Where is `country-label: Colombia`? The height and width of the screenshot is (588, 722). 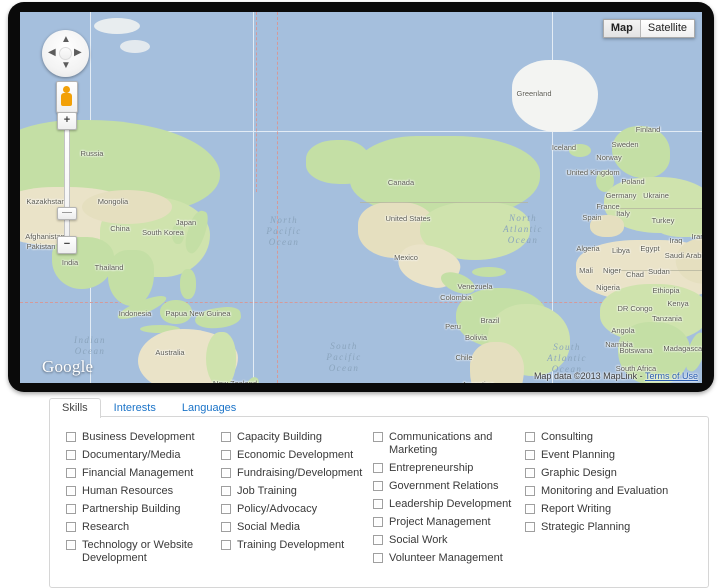 country-label: Colombia is located at coordinates (456, 297).